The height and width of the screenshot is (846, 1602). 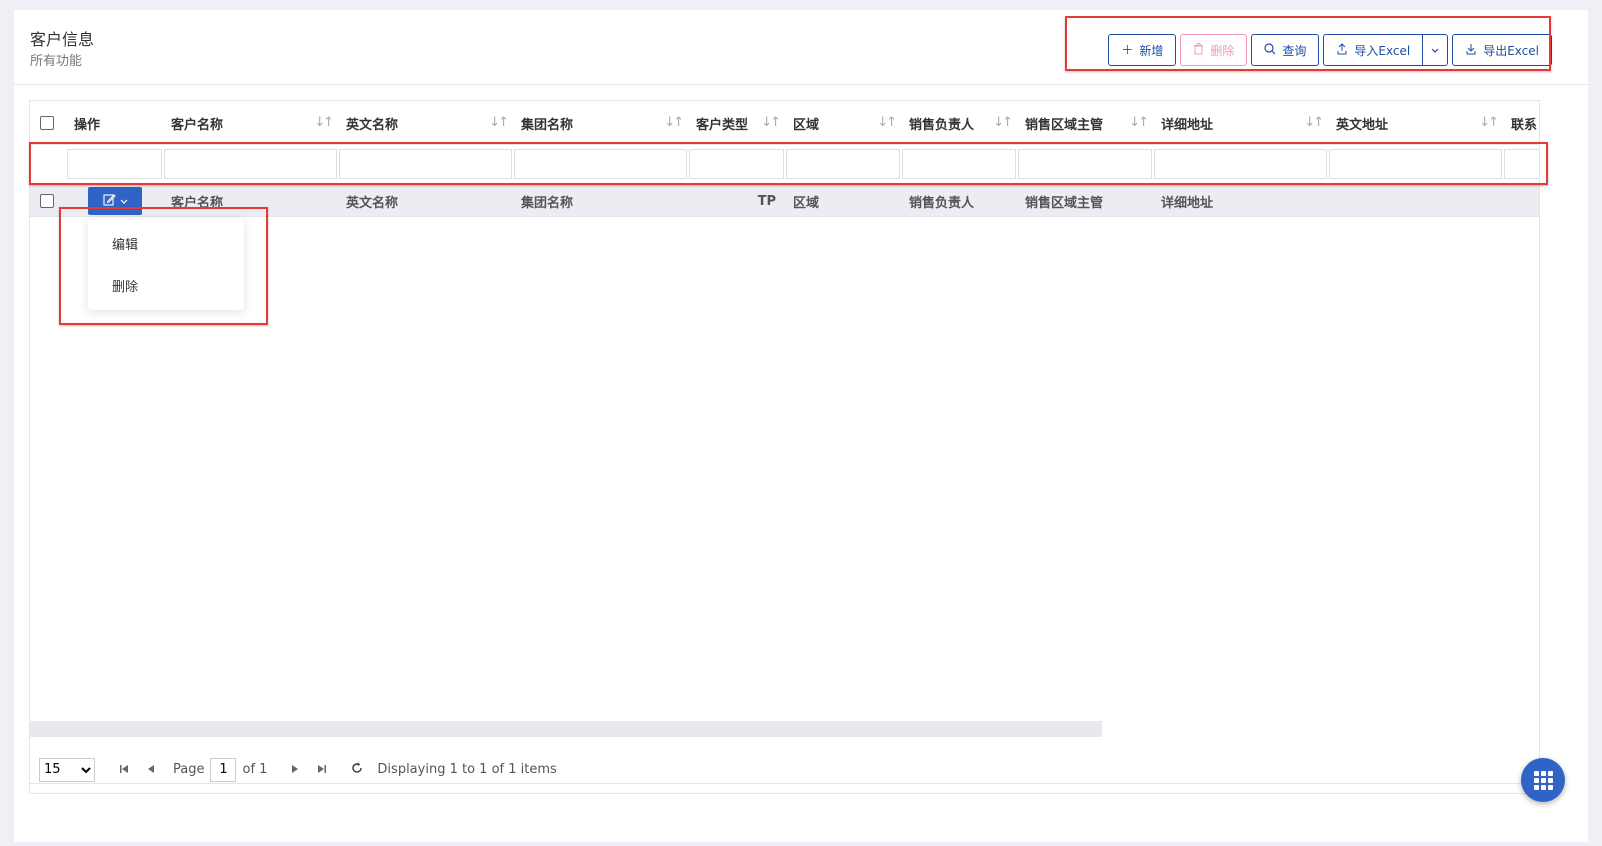 What do you see at coordinates (425, 123) in the screenshot?
I see `header-english-name: 英文名称 ↓↑` at bounding box center [425, 123].